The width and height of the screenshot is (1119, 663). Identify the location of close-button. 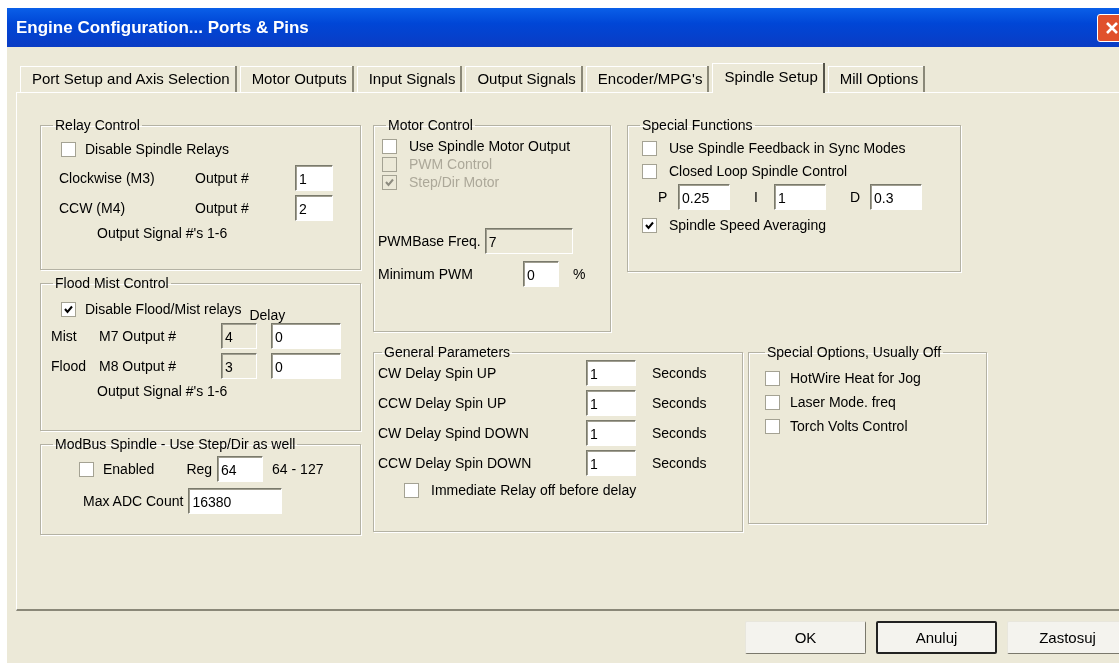
(1108, 27).